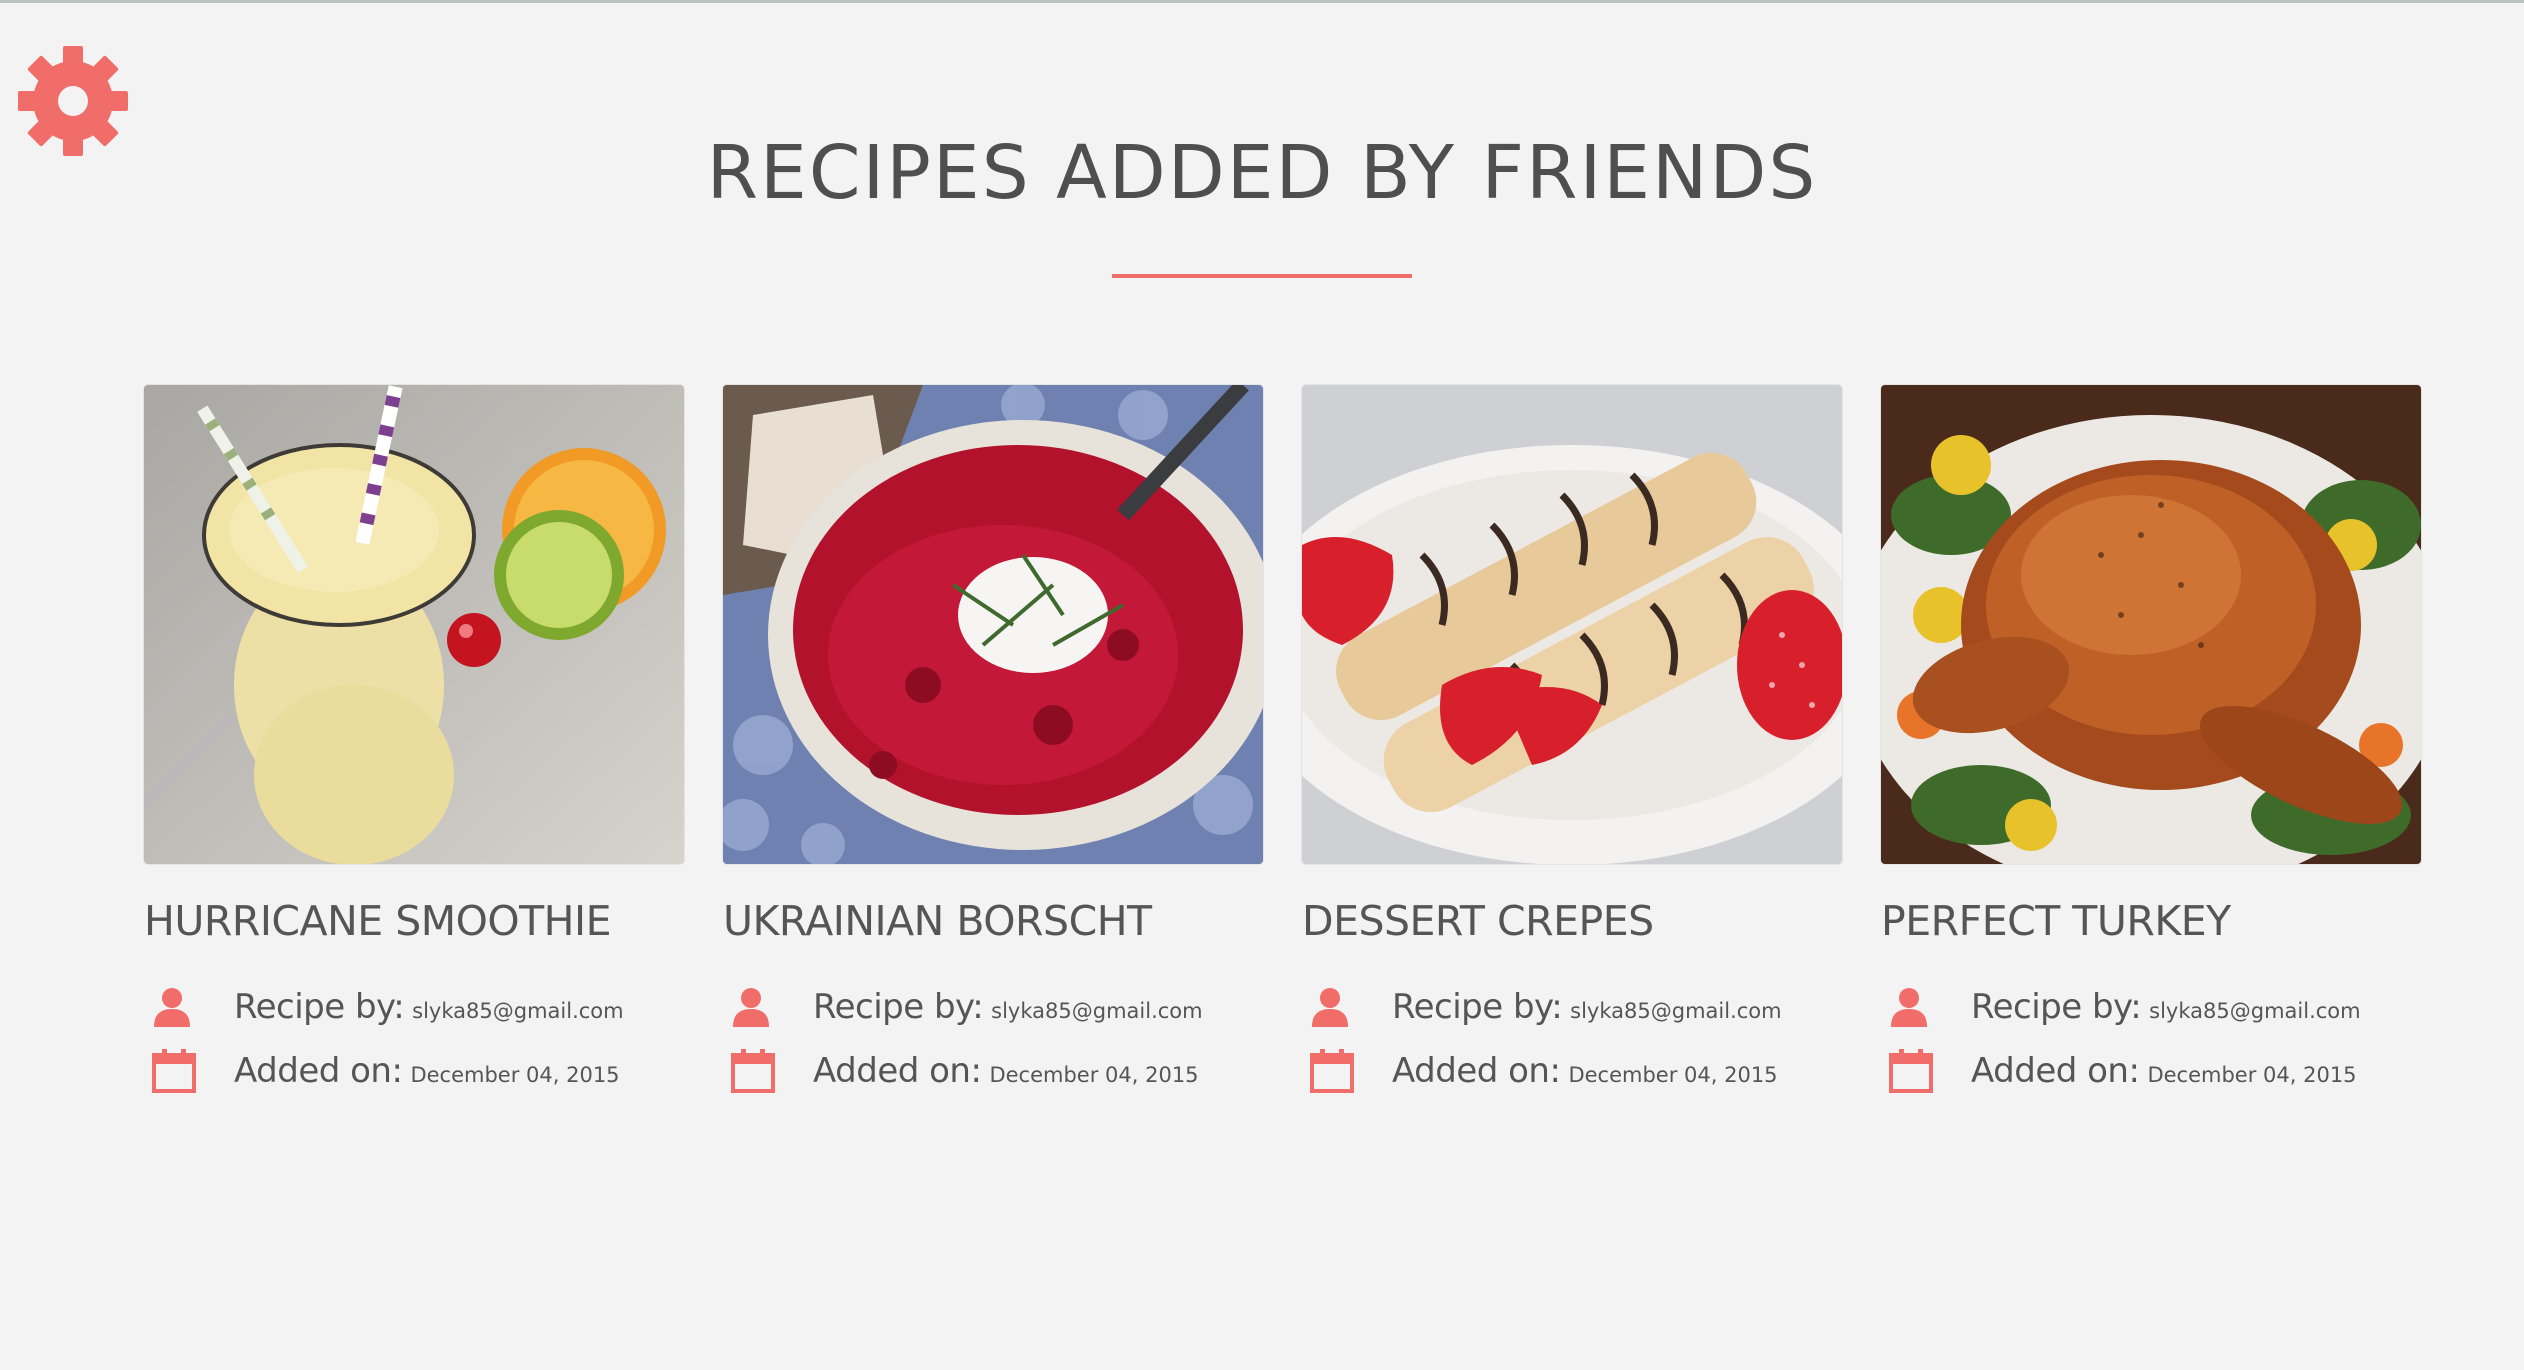 The image size is (2524, 1370). I want to click on recipe-image-smoothie, so click(414, 624).